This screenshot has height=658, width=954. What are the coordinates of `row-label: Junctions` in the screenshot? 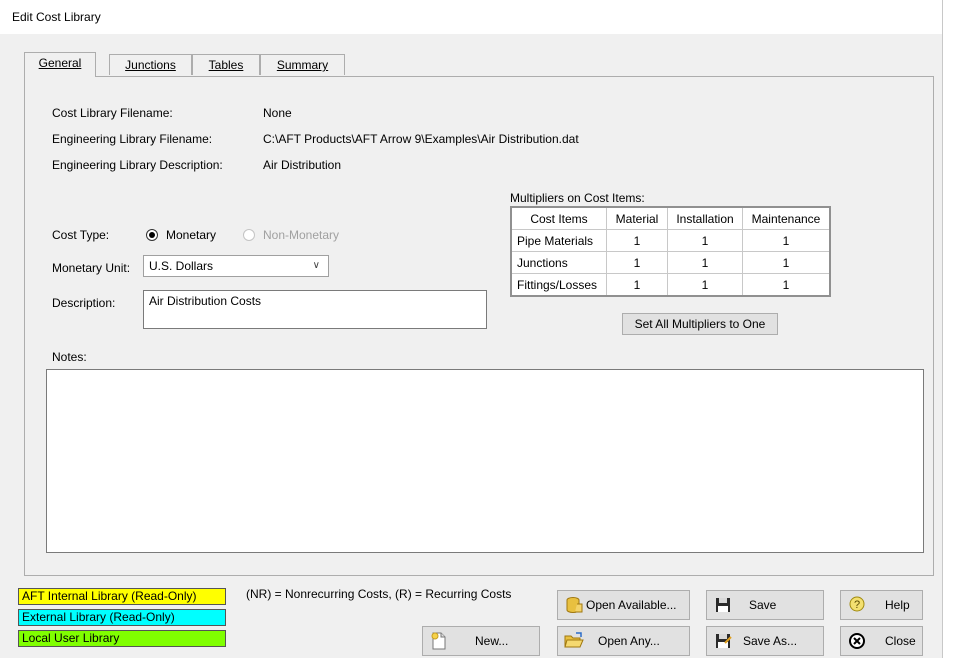 It's located at (558, 262).